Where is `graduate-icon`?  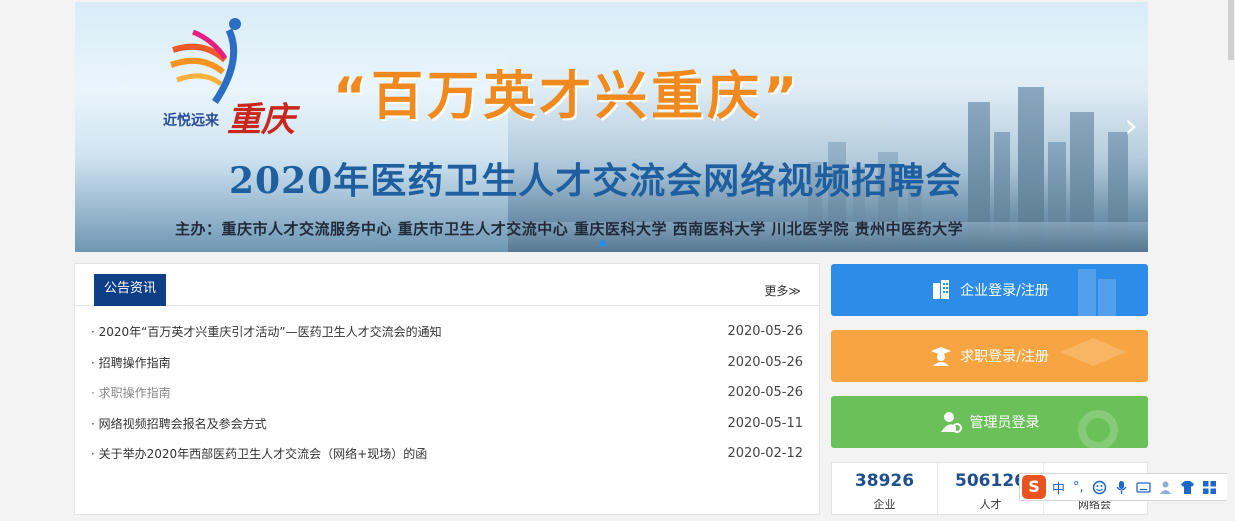
graduate-icon is located at coordinates (941, 356).